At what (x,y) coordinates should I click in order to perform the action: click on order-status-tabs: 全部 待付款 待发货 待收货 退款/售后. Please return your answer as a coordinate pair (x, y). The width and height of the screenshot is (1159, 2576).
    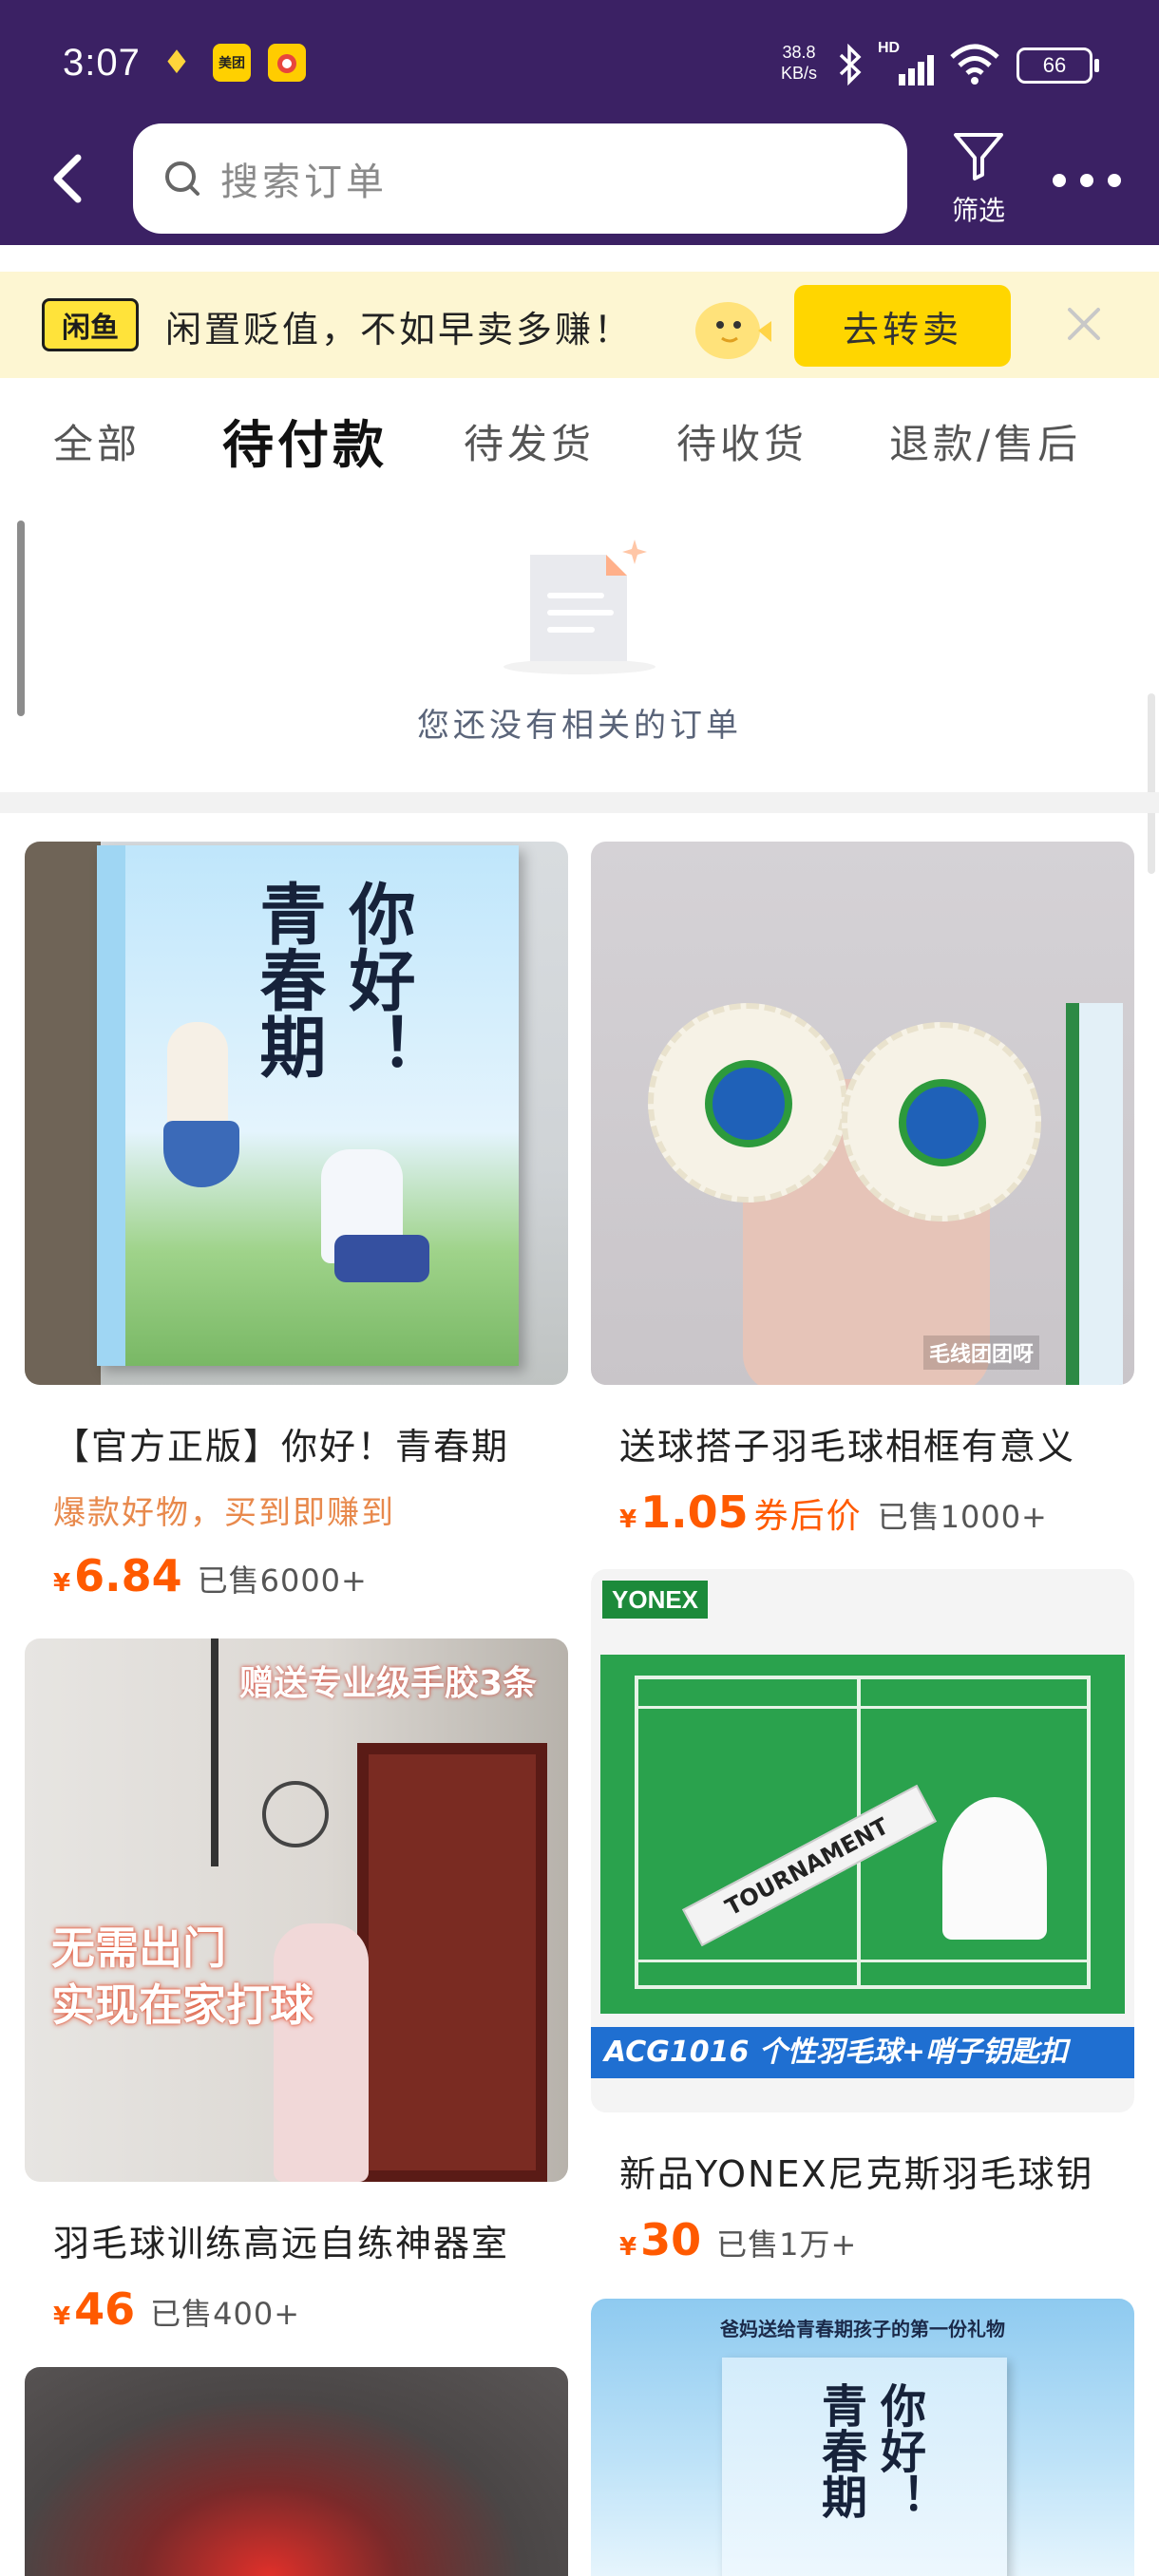
    Looking at the image, I should click on (579, 441).